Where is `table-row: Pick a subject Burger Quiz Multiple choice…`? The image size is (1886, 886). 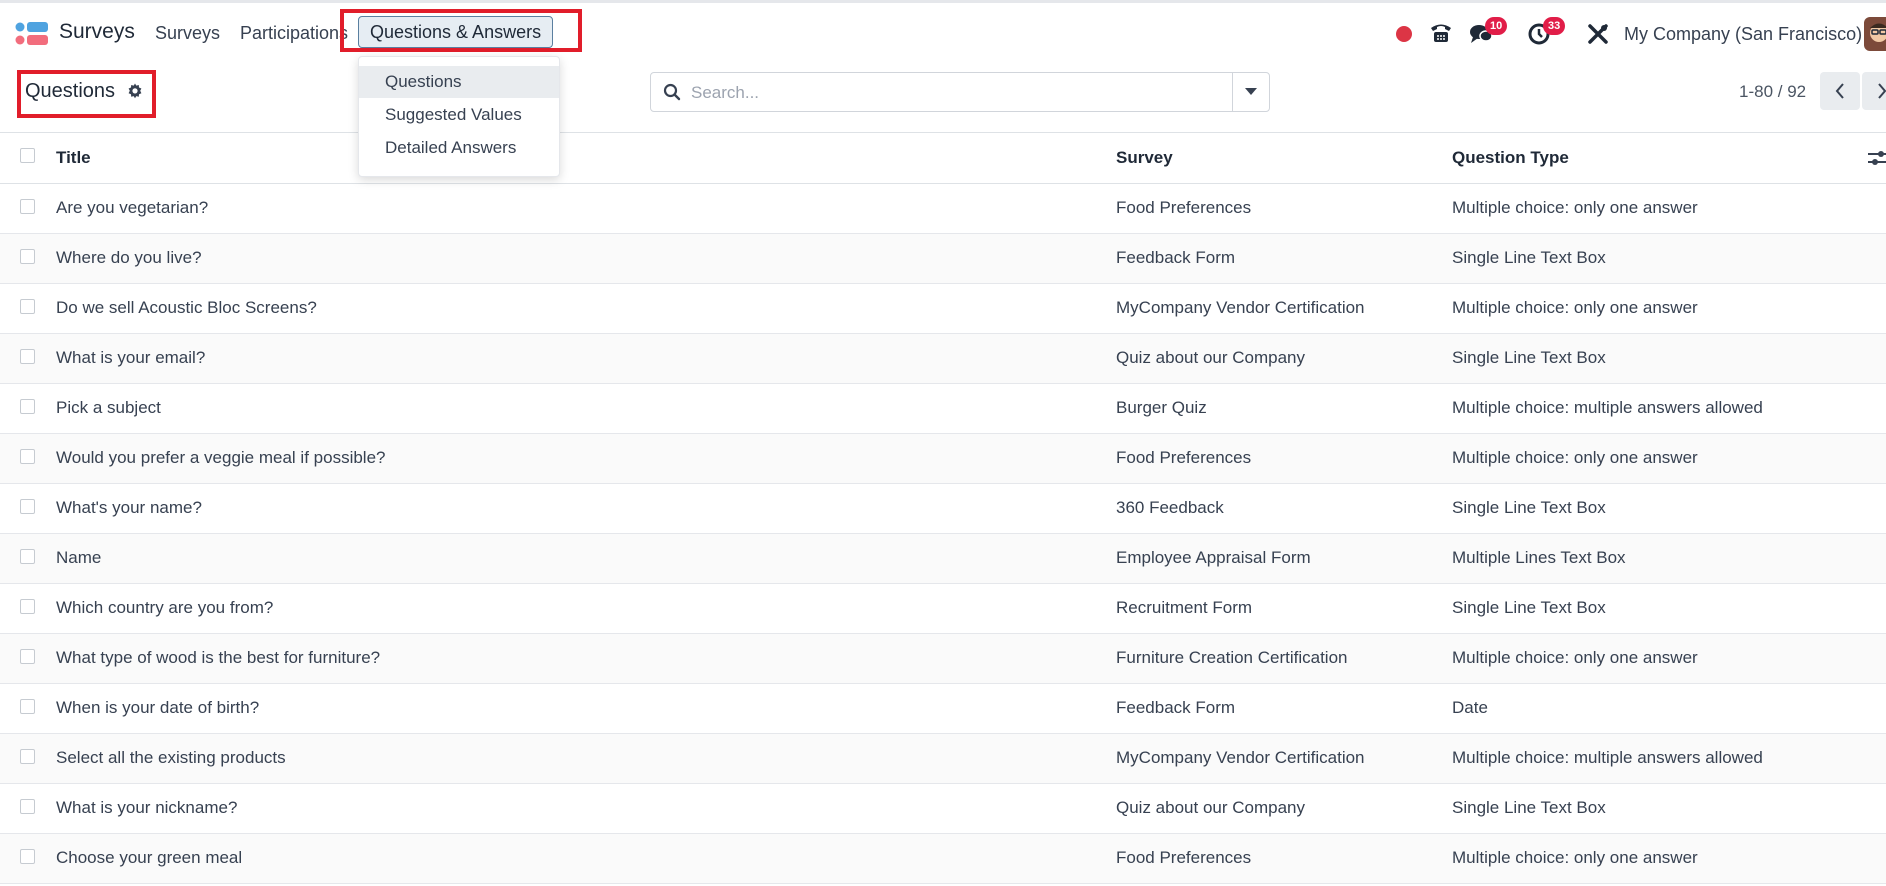 table-row: Pick a subject Burger Quiz Multiple choice… is located at coordinates (943, 409).